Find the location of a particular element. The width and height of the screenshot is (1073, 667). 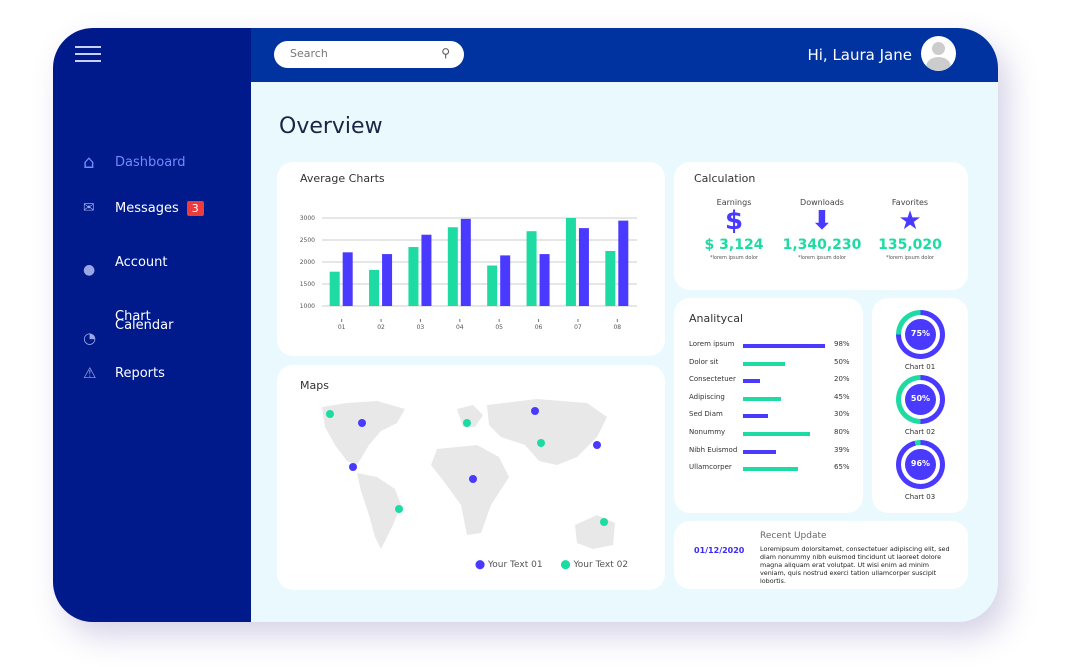

user-icon: ● is located at coordinates (89, 270).